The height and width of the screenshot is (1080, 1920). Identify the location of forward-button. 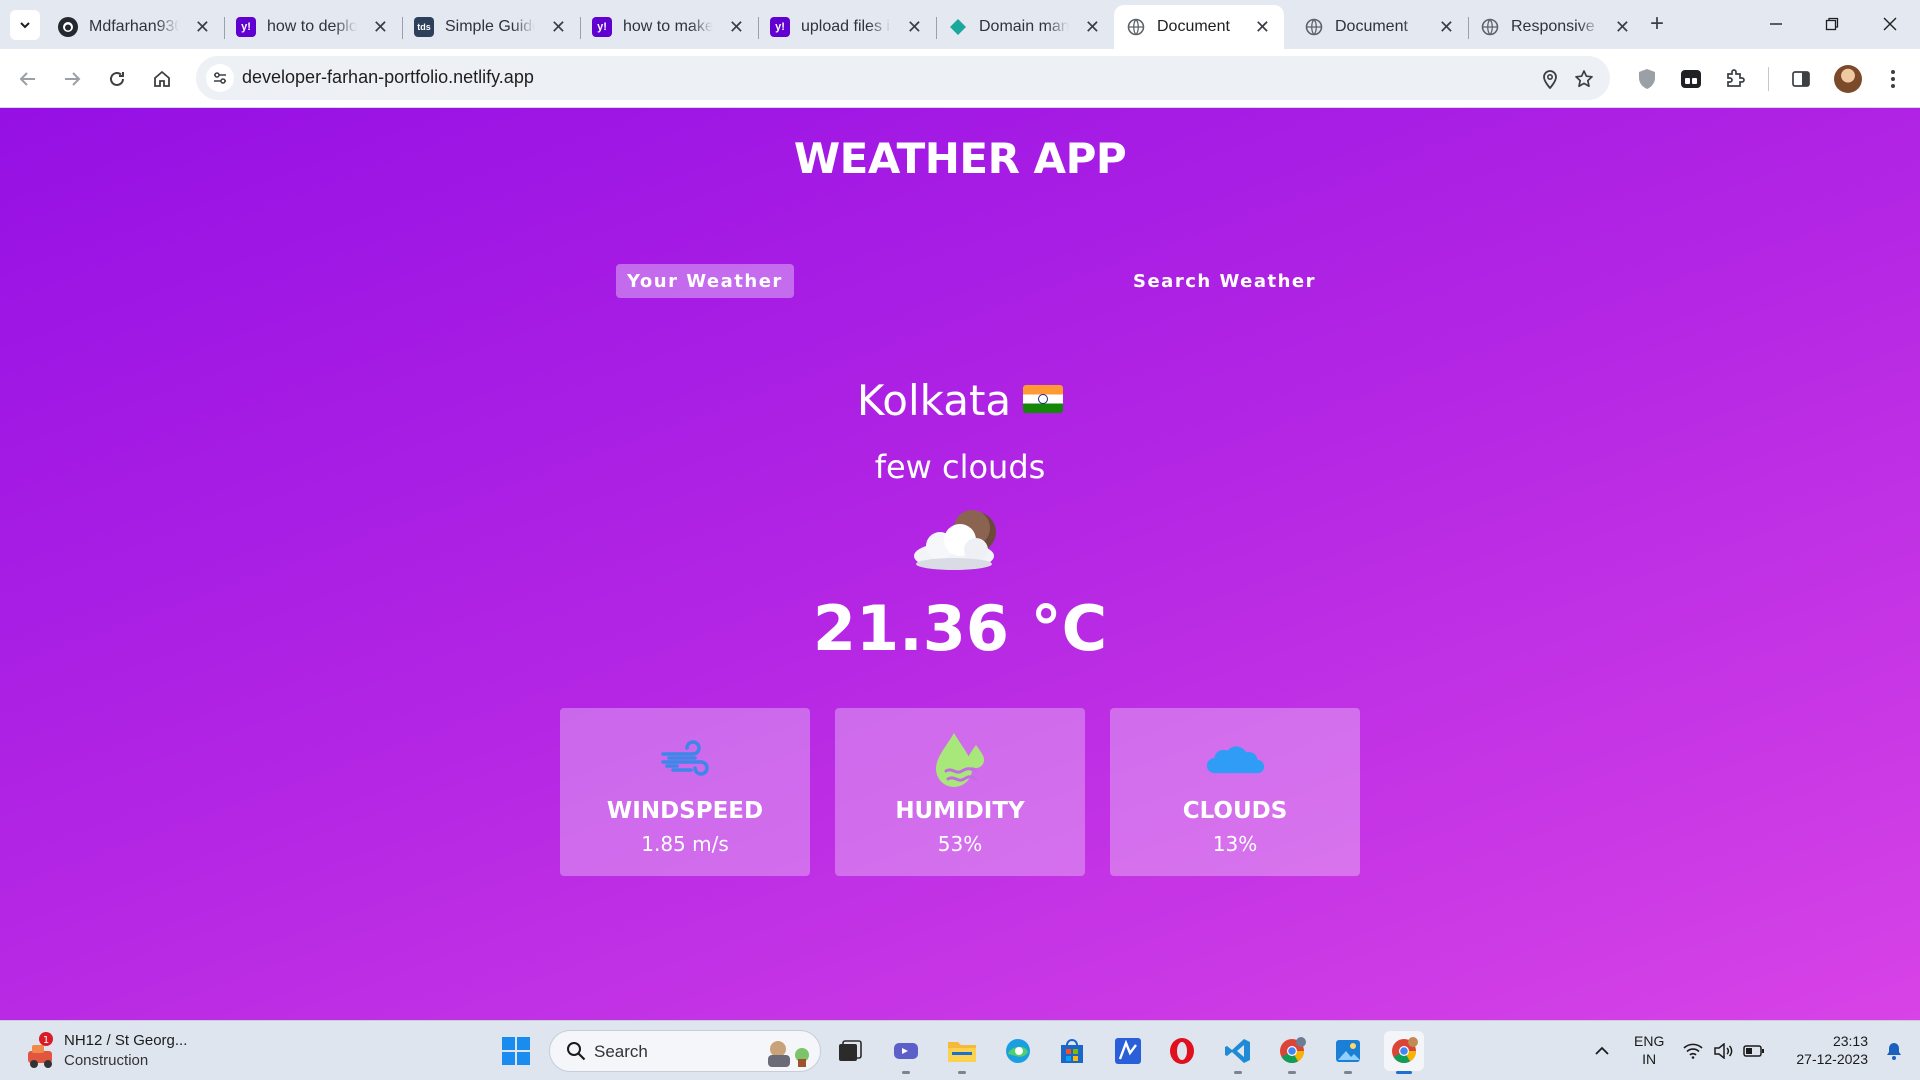
(72, 79).